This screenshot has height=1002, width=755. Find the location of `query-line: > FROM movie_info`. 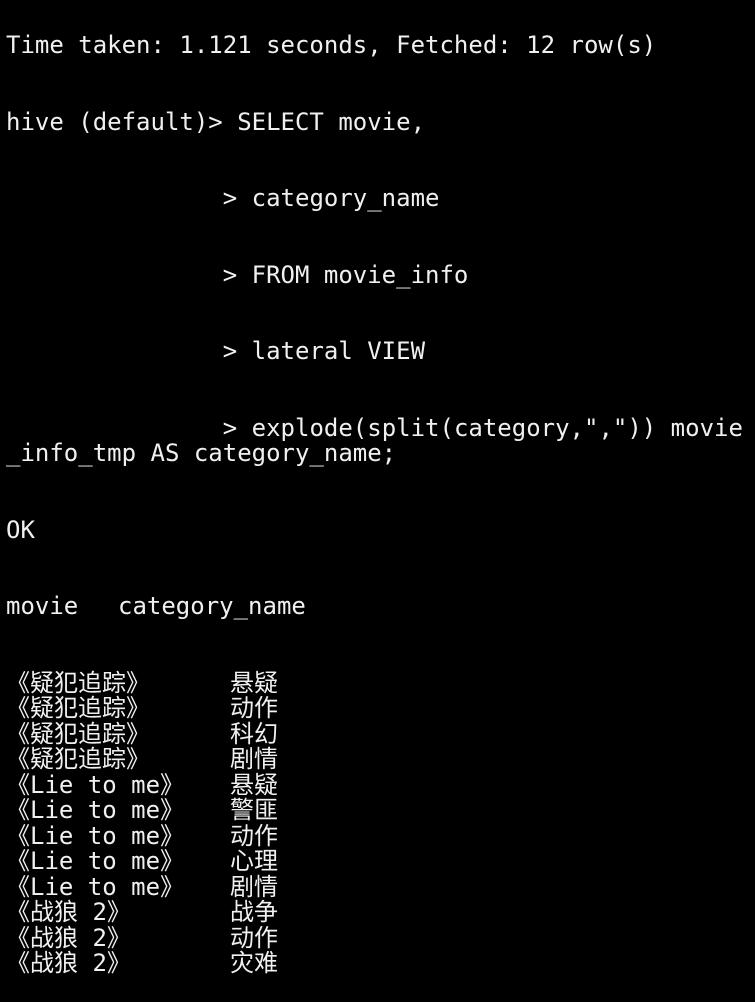

query-line: > FROM movie_info is located at coordinates (380, 274).